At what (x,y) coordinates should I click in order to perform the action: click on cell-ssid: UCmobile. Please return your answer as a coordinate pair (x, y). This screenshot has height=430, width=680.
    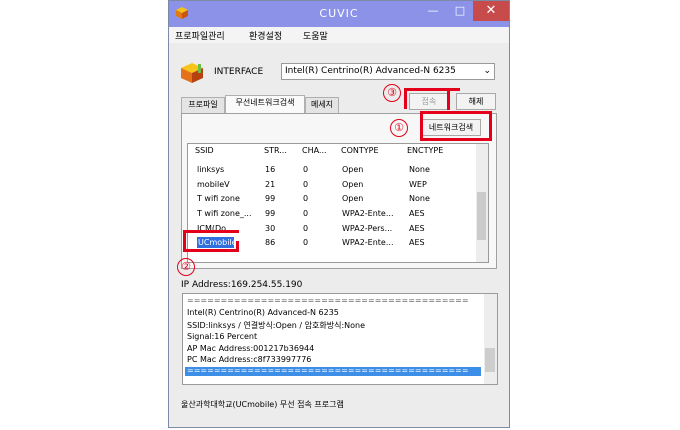
    Looking at the image, I should click on (217, 242).